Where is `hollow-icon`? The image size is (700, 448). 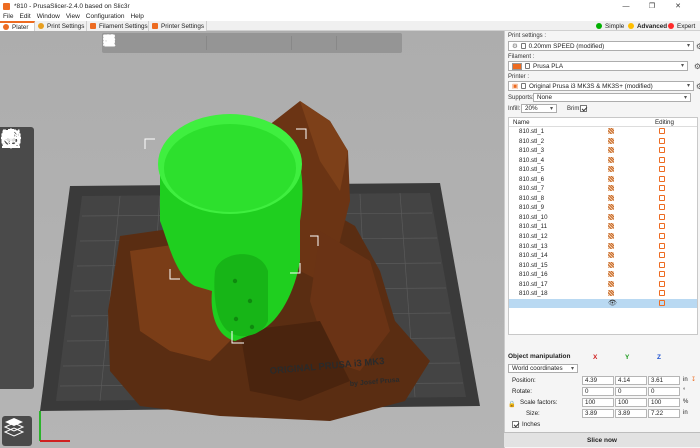
hollow-icon is located at coordinates (15, 239).